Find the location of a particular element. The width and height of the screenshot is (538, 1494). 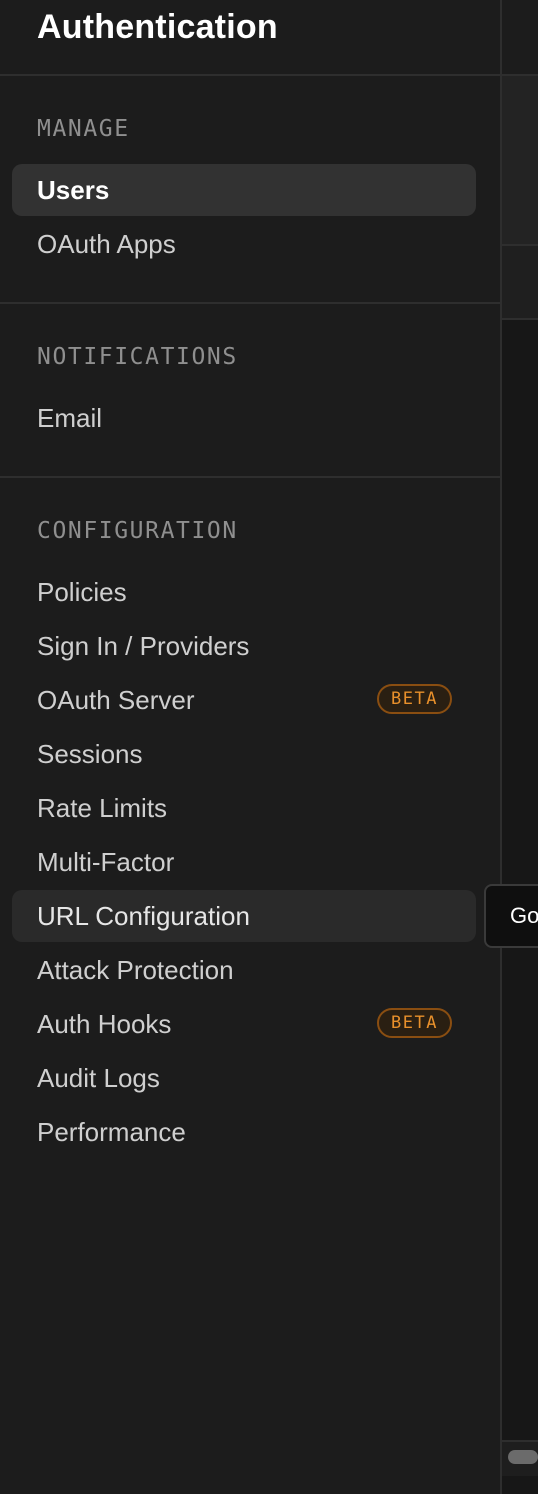

sidebar-item-label: Audit Logs is located at coordinates (98, 1077).